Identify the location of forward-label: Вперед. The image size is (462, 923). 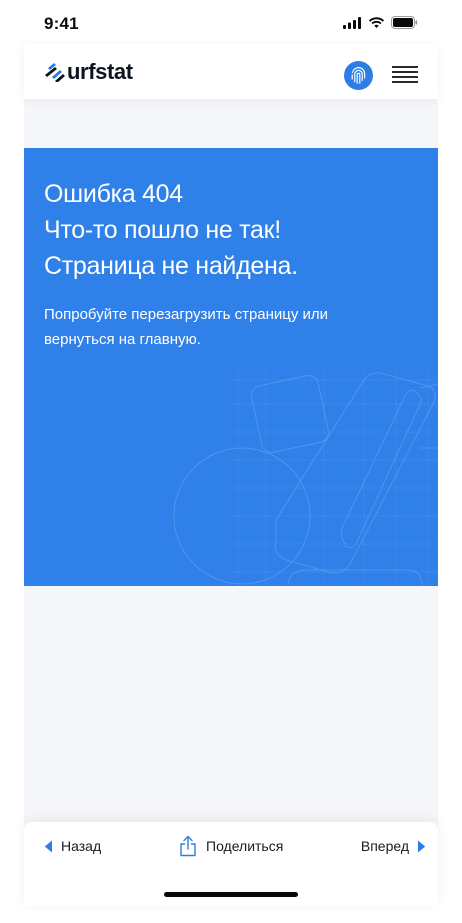
(384, 846).